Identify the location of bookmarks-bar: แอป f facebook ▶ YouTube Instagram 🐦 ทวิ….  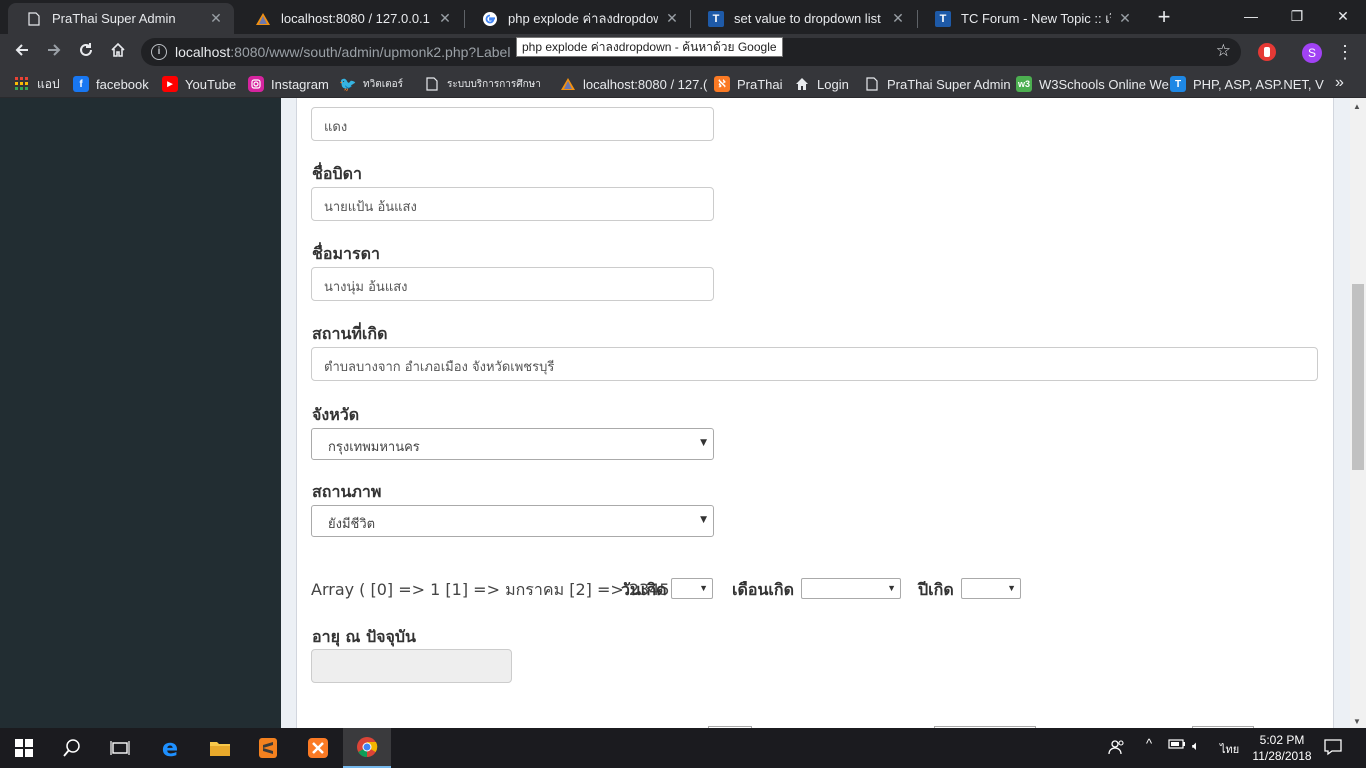
(683, 84).